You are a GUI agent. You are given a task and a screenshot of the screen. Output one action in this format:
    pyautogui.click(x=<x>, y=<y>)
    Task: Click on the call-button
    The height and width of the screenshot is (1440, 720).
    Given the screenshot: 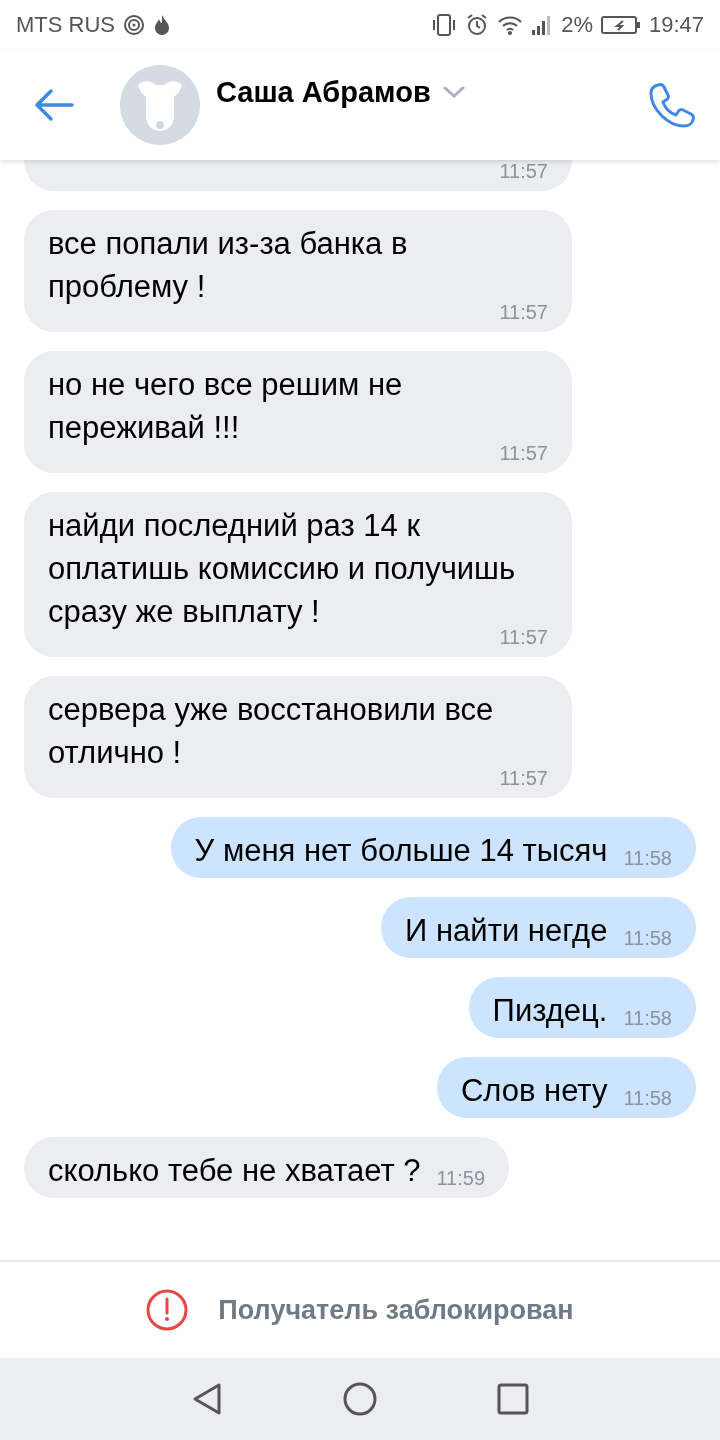 What is the action you would take?
    pyautogui.click(x=672, y=105)
    